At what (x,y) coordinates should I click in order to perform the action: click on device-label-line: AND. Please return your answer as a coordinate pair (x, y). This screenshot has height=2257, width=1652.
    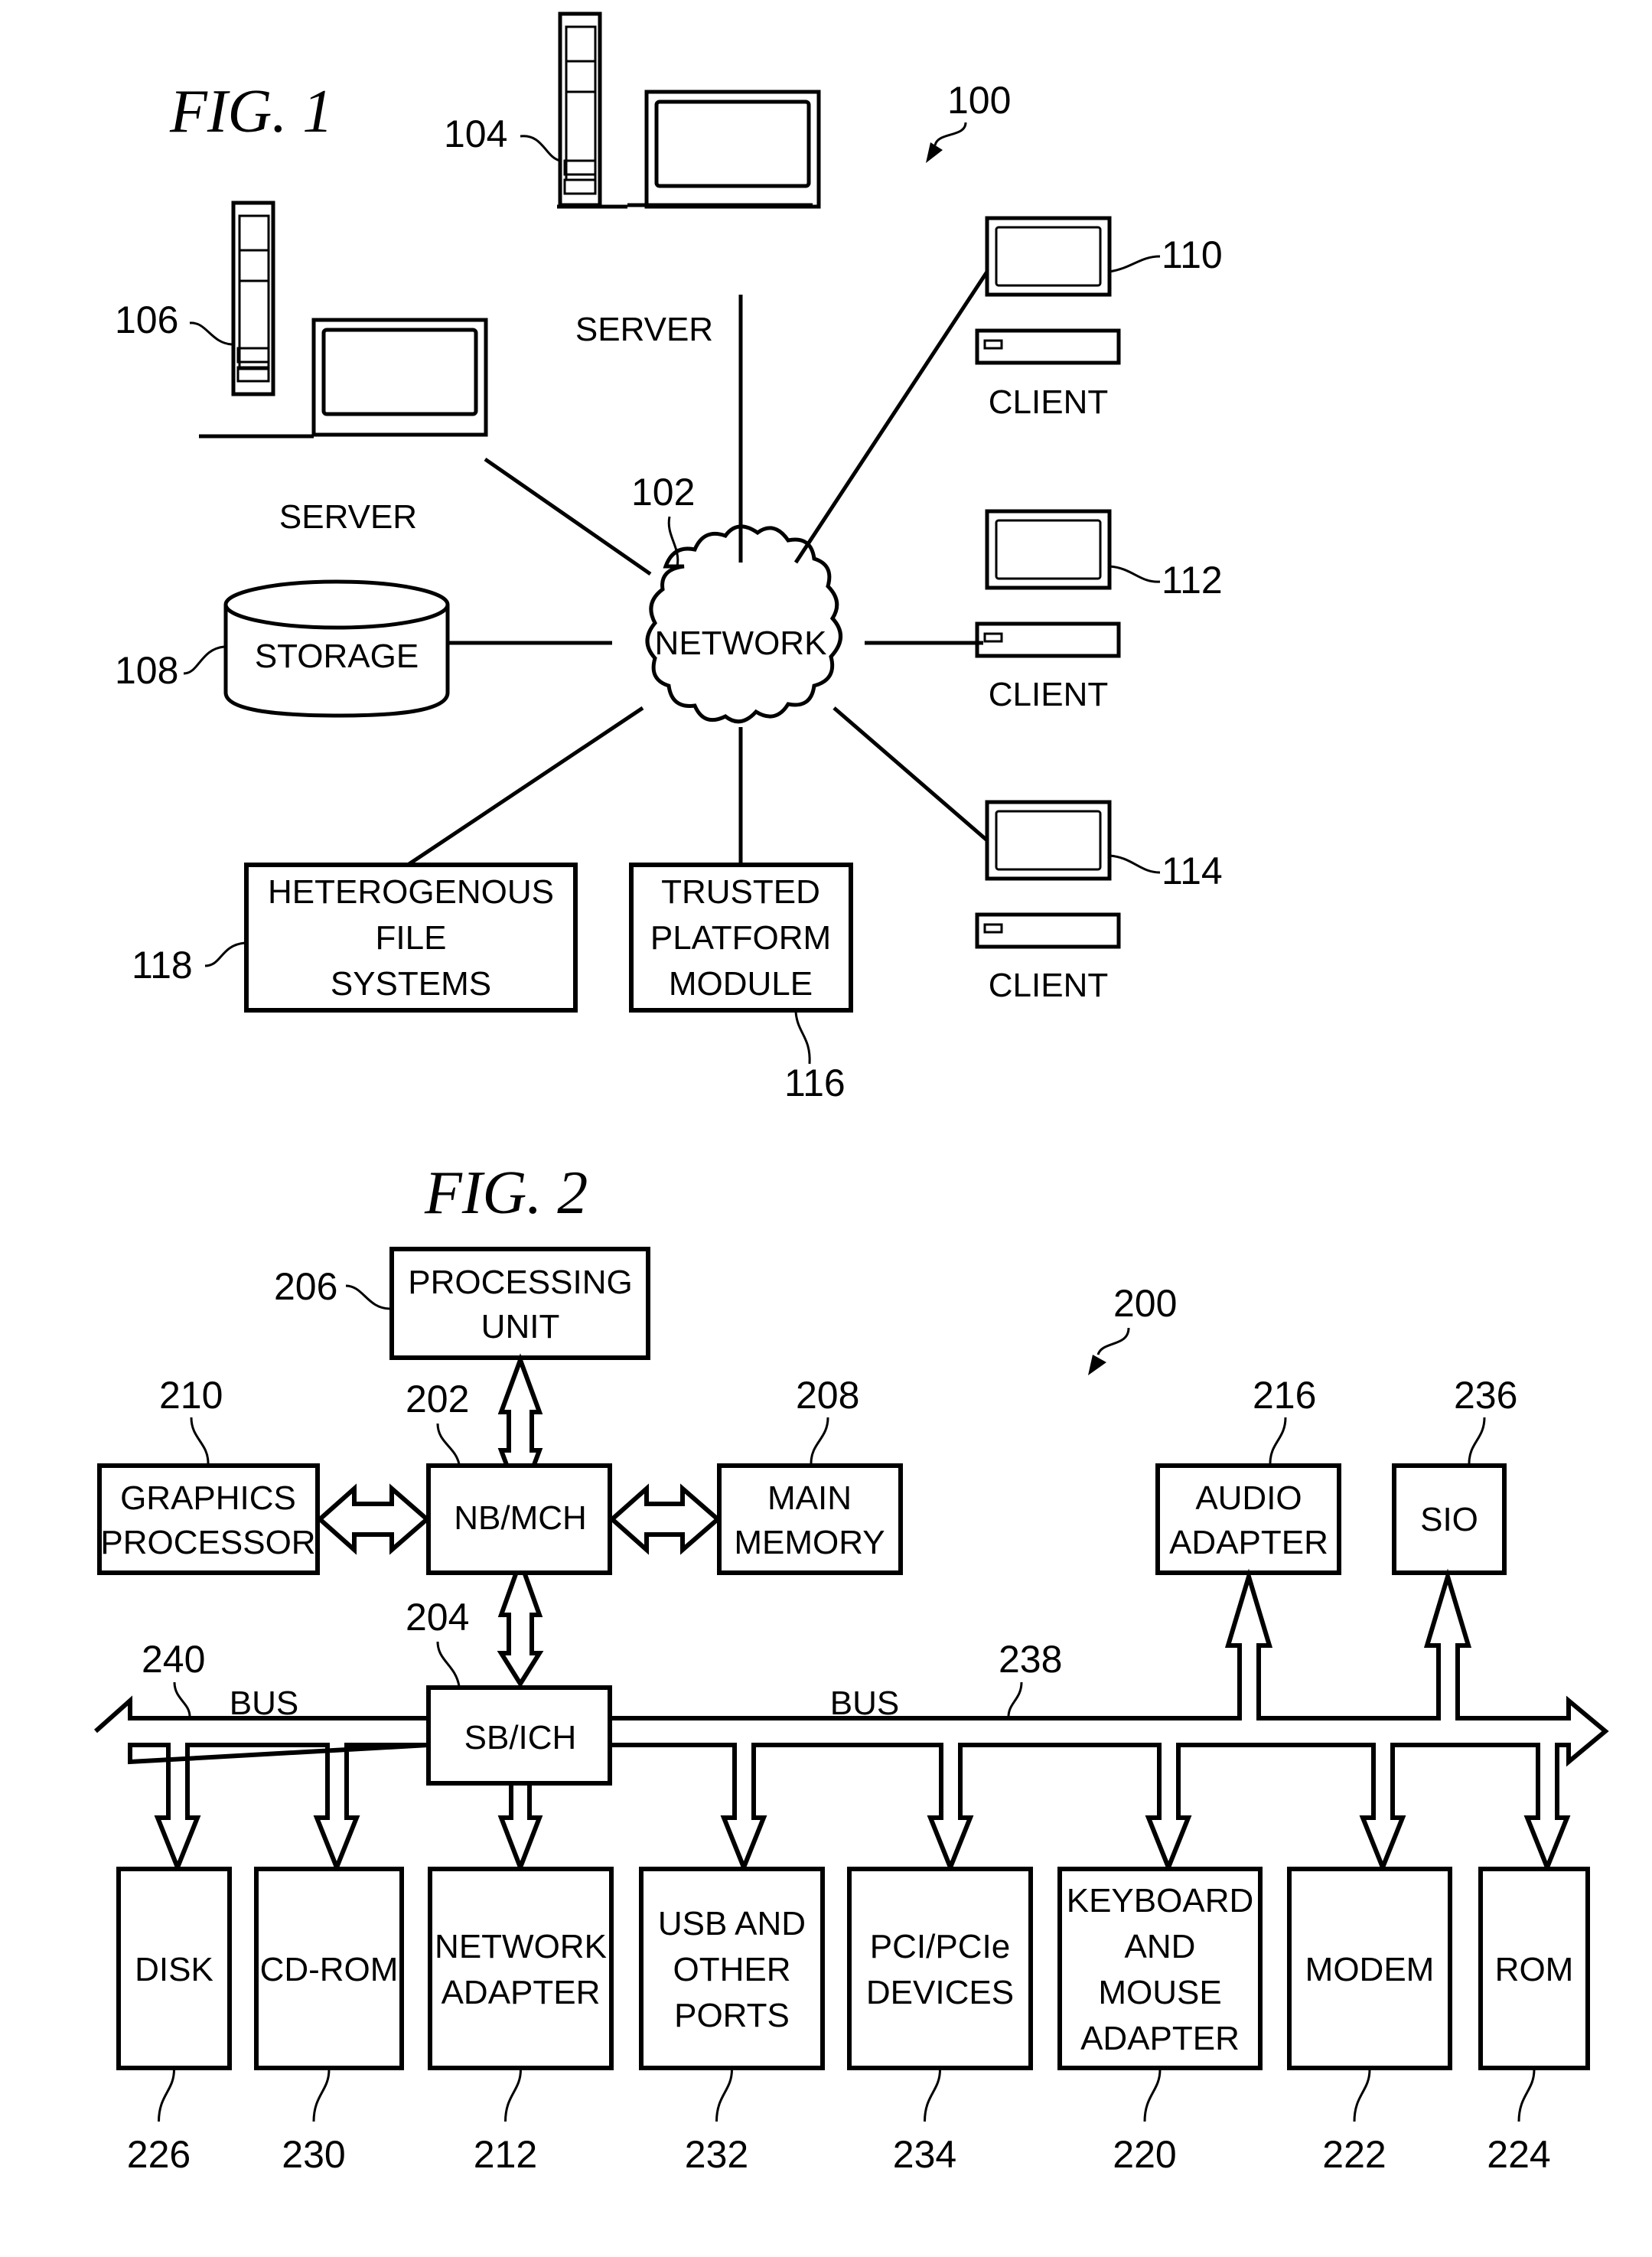
    Looking at the image, I should click on (1160, 1947).